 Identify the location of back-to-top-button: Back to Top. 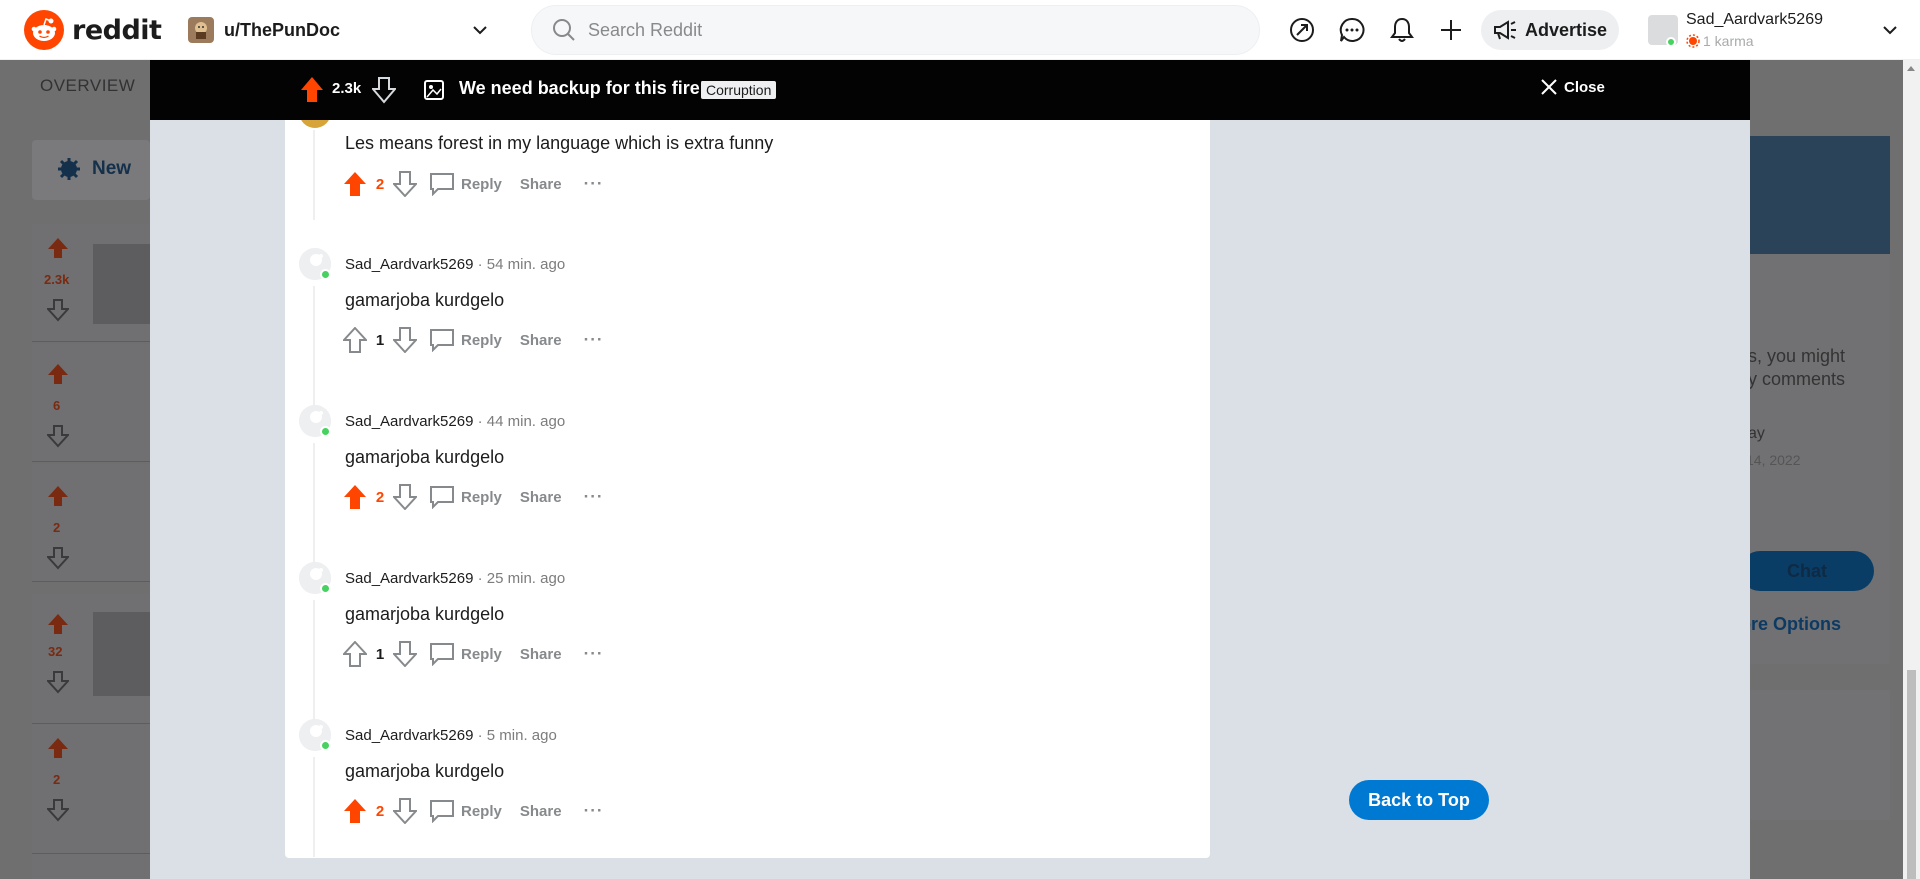
(1419, 800).